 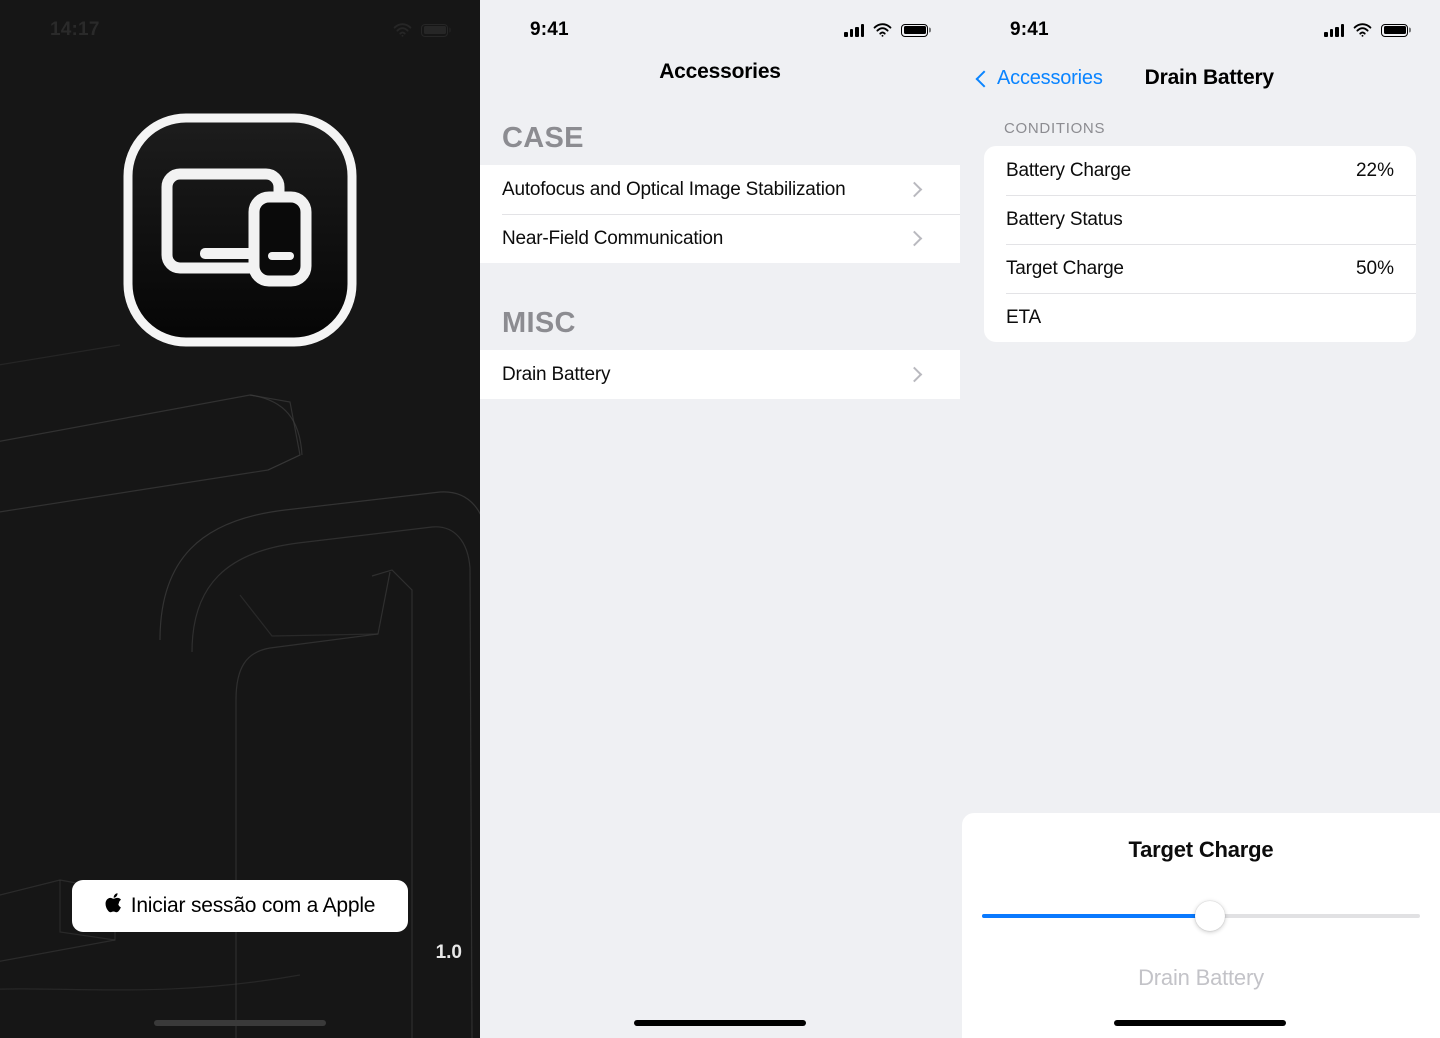 I want to click on table-row-target-charge: Target Charge 50%, so click(x=1200, y=268).